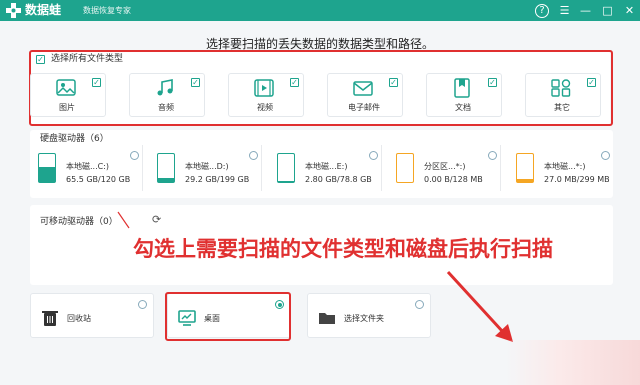  Describe the element at coordinates (475, 302) in the screenshot. I see `annotation-arrow-down` at that location.